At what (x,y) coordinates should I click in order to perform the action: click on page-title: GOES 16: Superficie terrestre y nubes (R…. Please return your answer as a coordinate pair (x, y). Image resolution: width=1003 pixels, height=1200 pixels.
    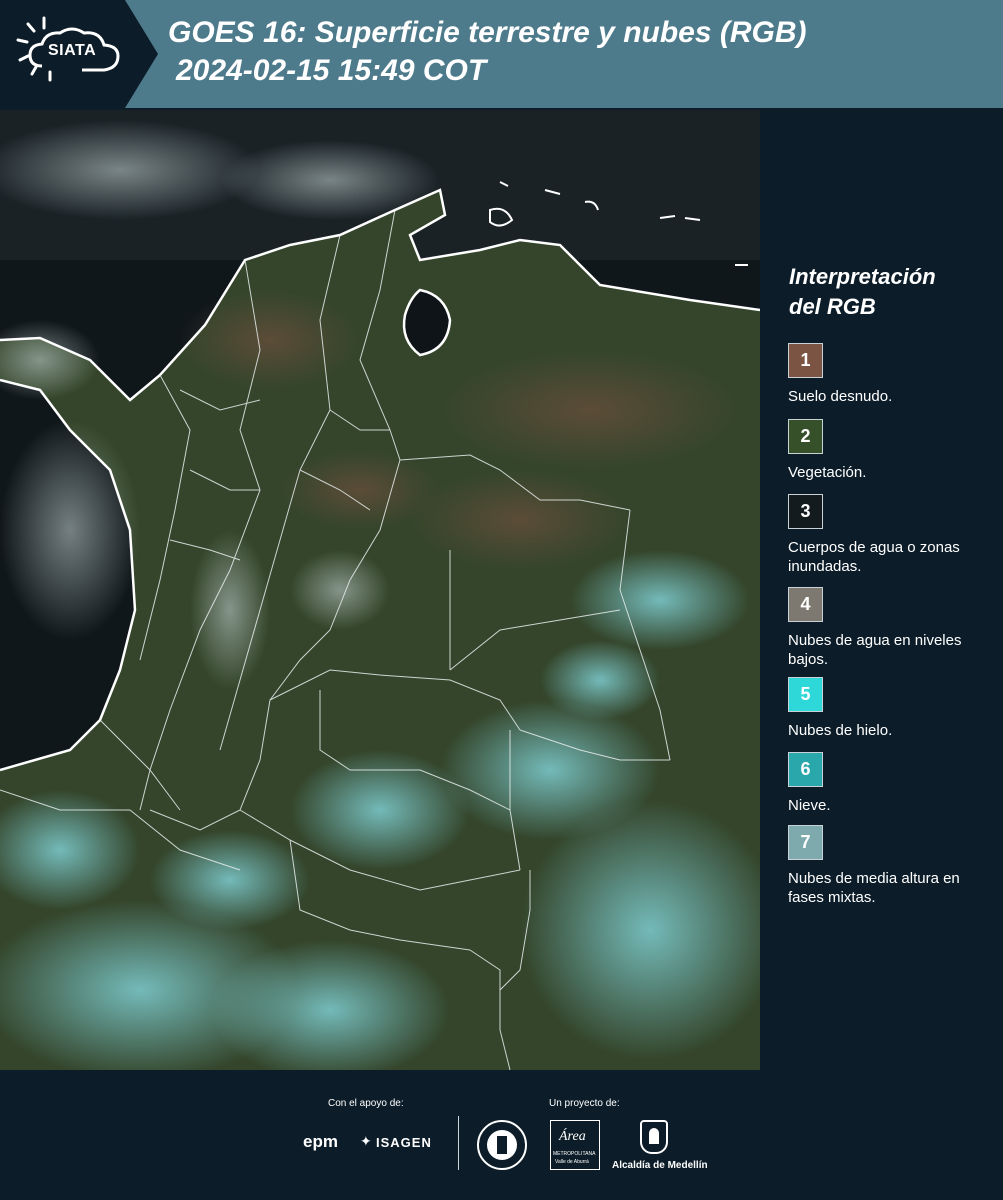
    Looking at the image, I should click on (487, 52).